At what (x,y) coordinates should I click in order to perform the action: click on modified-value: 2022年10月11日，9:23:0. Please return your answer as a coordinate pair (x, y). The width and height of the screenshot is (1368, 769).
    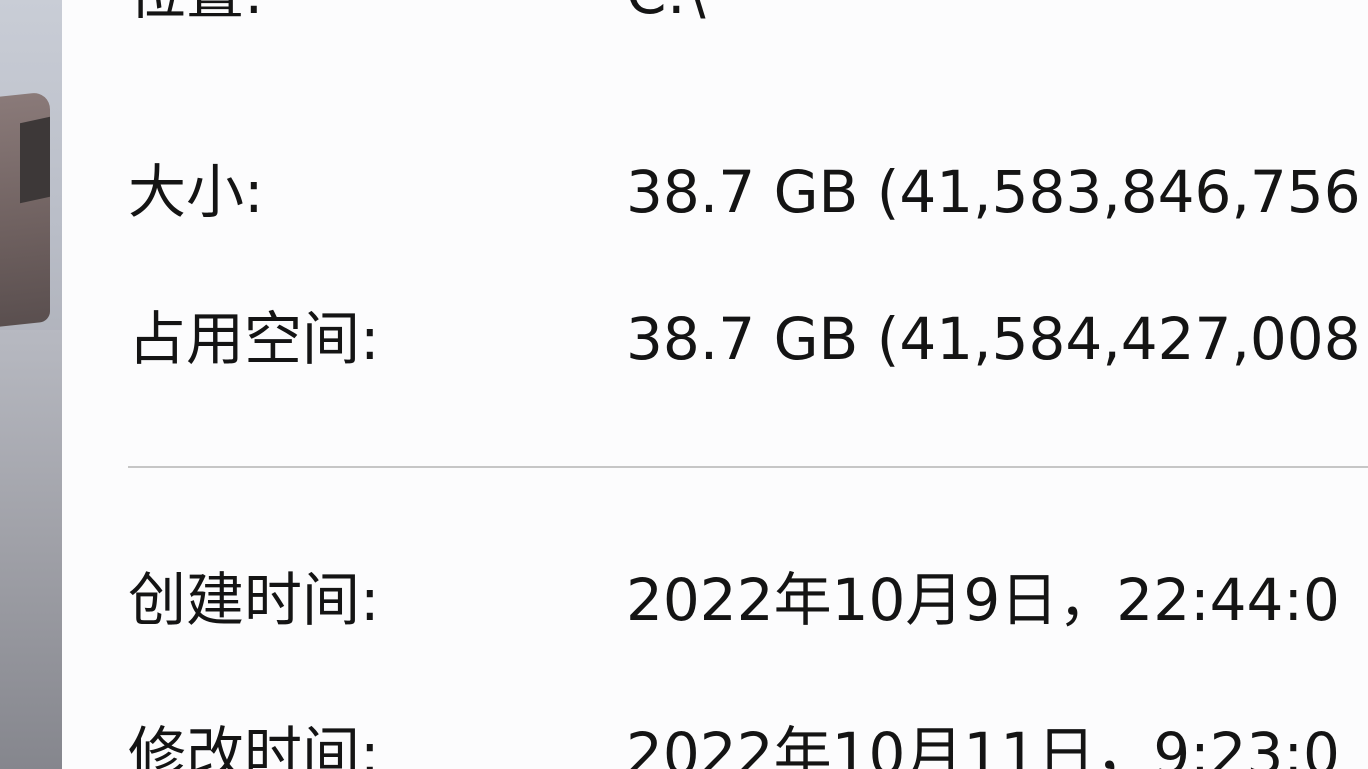
    Looking at the image, I should click on (983, 744).